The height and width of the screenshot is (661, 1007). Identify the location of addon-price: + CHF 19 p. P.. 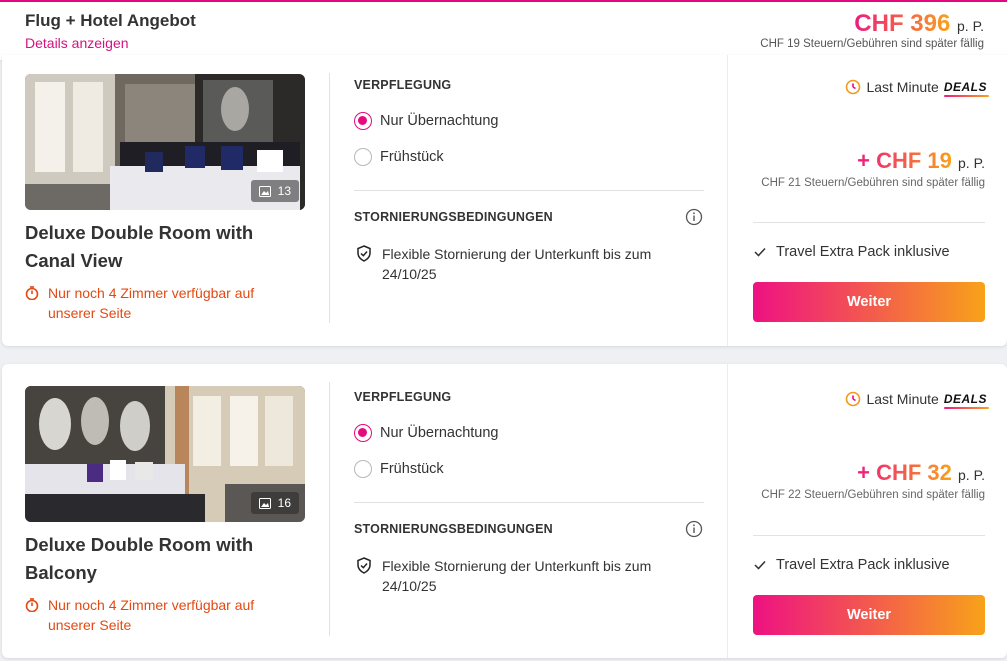
(921, 161).